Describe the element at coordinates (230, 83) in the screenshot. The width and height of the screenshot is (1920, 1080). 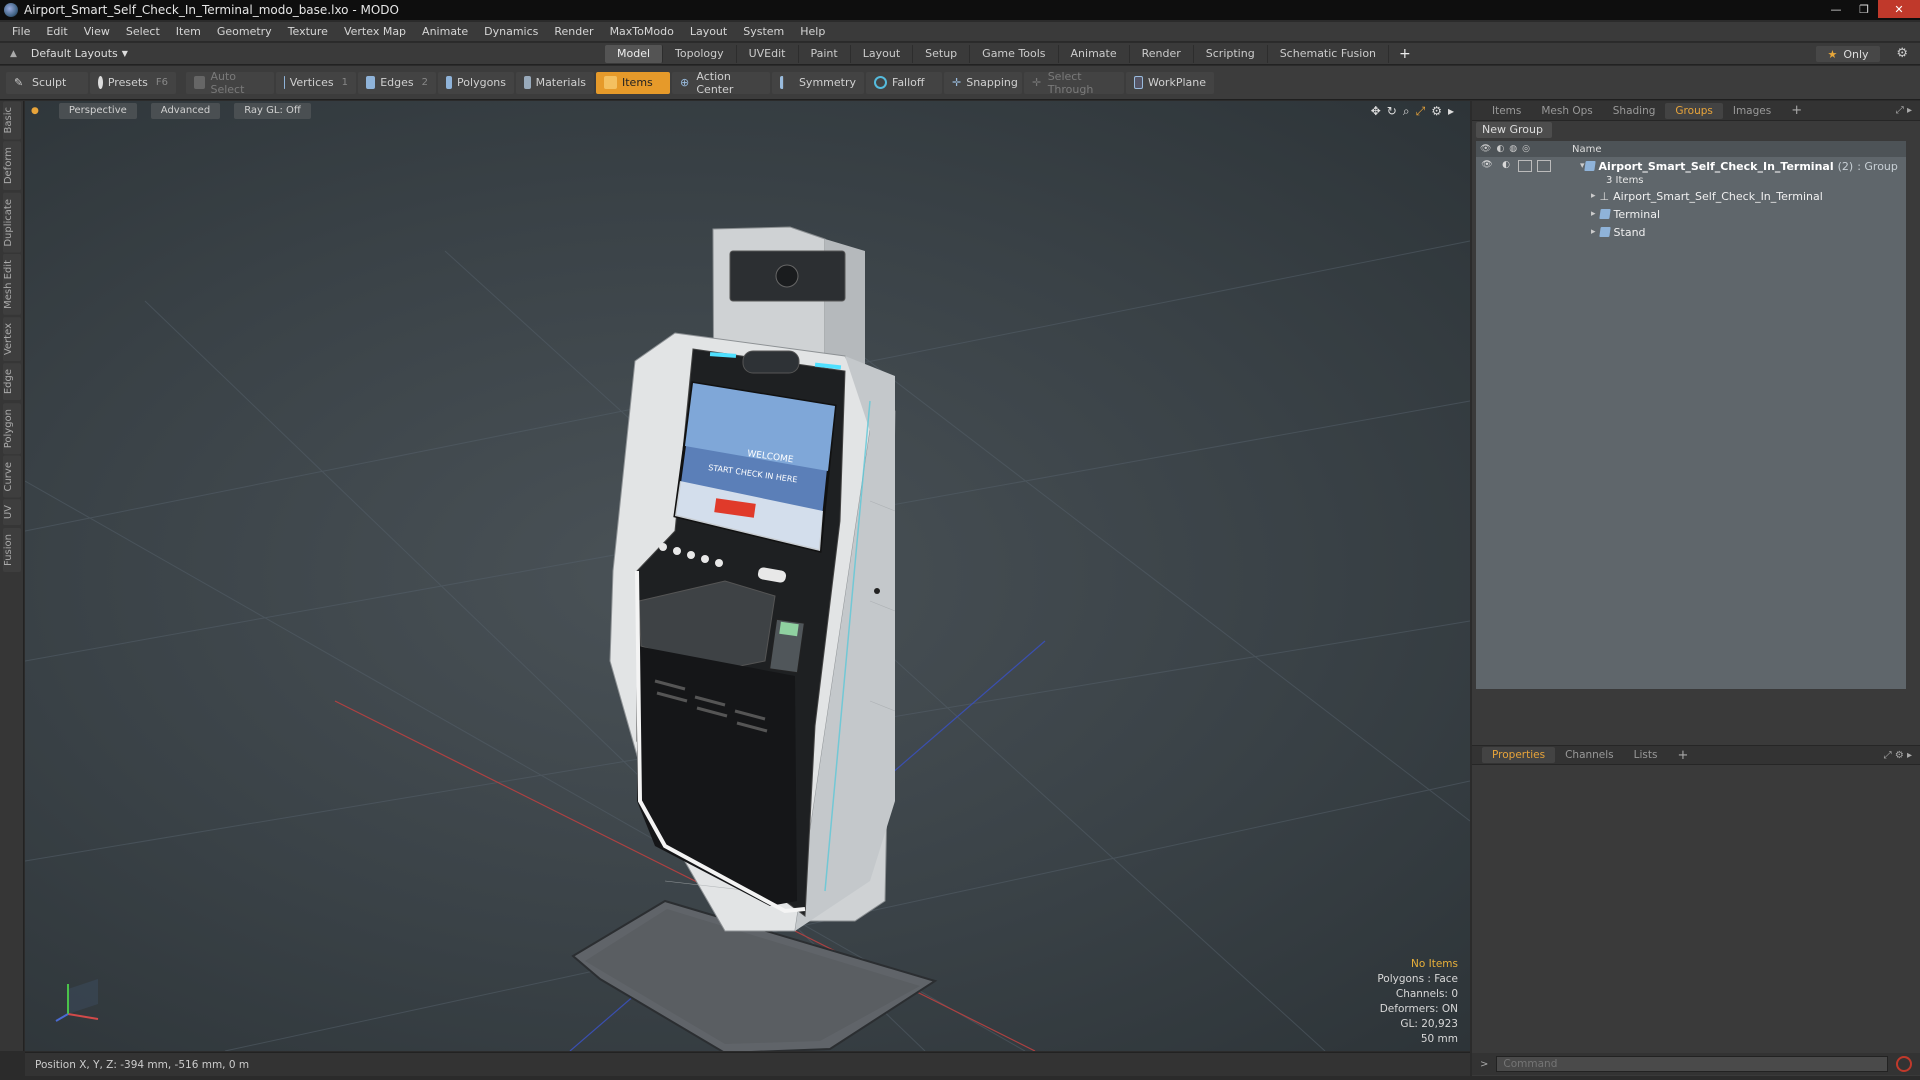
I see `auto-select-button: Auto Select` at that location.